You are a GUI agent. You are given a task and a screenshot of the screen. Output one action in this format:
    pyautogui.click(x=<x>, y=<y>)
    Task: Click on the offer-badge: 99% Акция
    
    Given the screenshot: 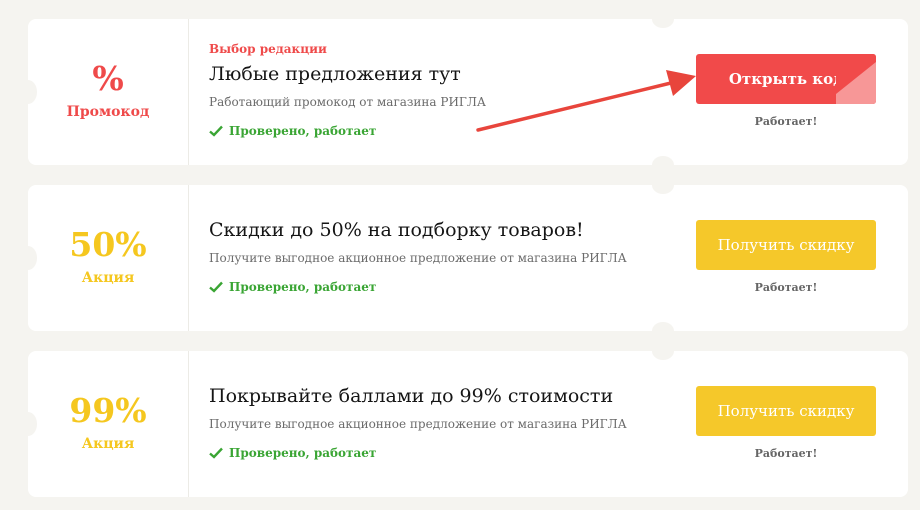 What is the action you would take?
    pyautogui.click(x=108, y=424)
    